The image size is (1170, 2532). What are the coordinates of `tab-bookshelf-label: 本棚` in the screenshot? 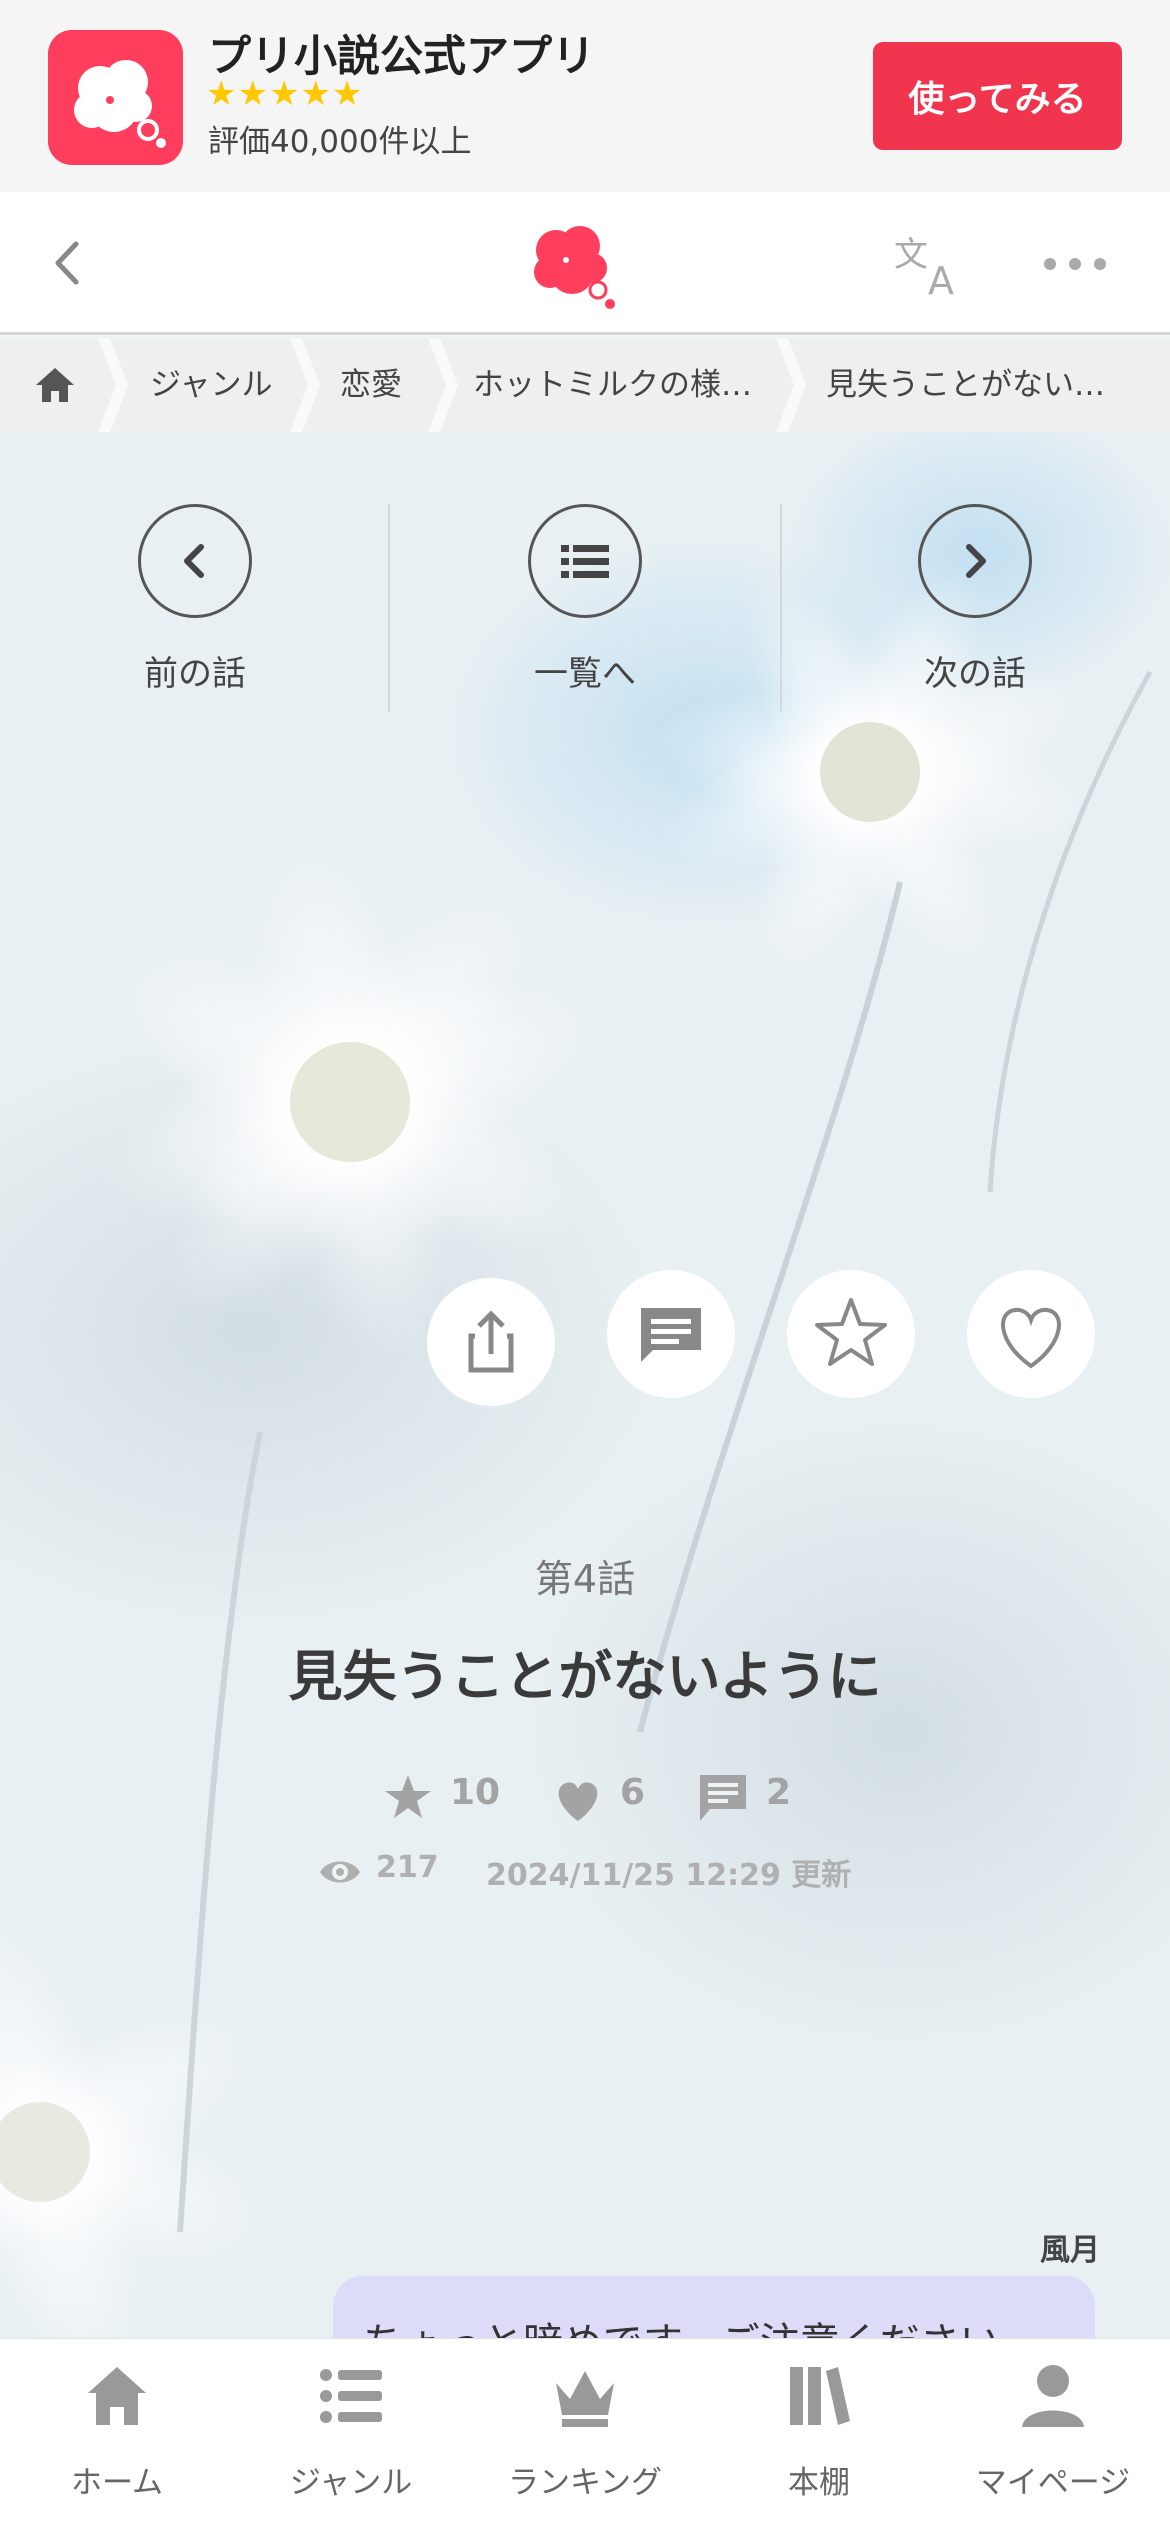 It's located at (819, 2483).